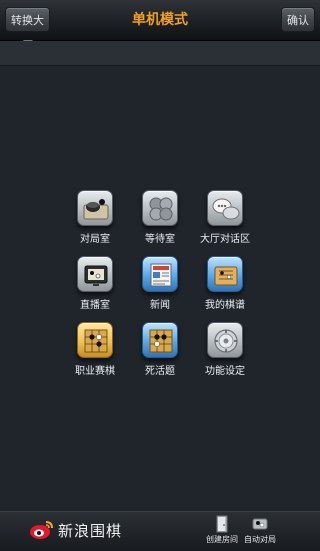  I want to click on menu-item-settings: 功能设定, so click(225, 349).